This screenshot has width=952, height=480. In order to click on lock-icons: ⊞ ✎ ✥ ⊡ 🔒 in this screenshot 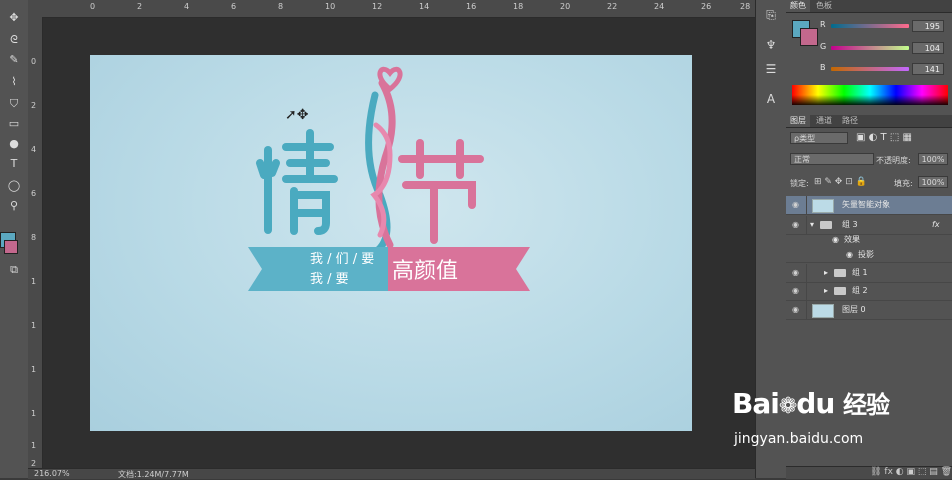, I will do `click(840, 182)`.